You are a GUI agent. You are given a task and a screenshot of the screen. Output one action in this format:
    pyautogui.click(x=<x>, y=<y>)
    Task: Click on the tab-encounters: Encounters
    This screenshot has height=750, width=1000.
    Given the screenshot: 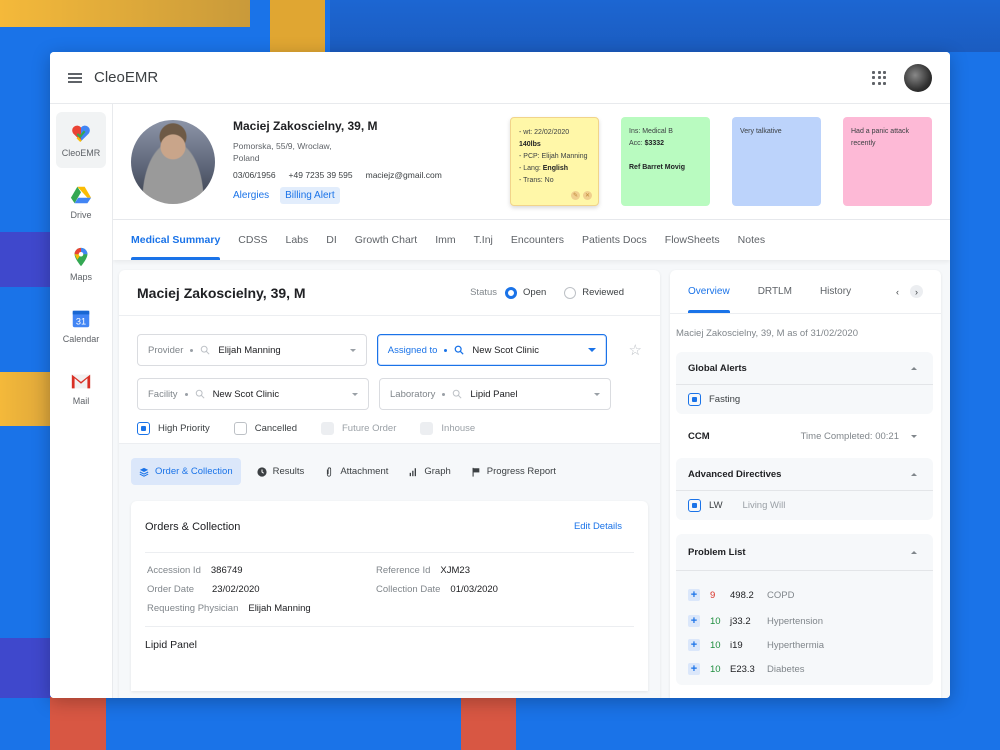 What is the action you would take?
    pyautogui.click(x=537, y=240)
    